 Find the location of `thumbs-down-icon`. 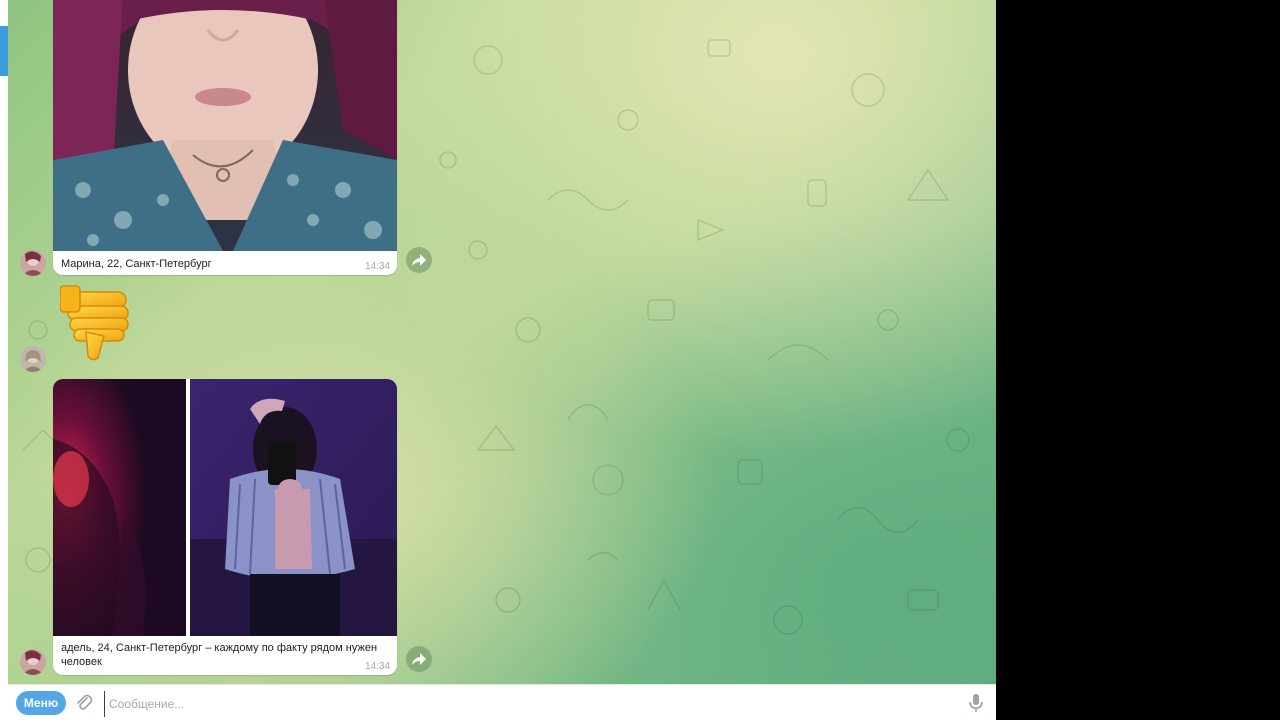

thumbs-down-icon is located at coordinates (94, 323).